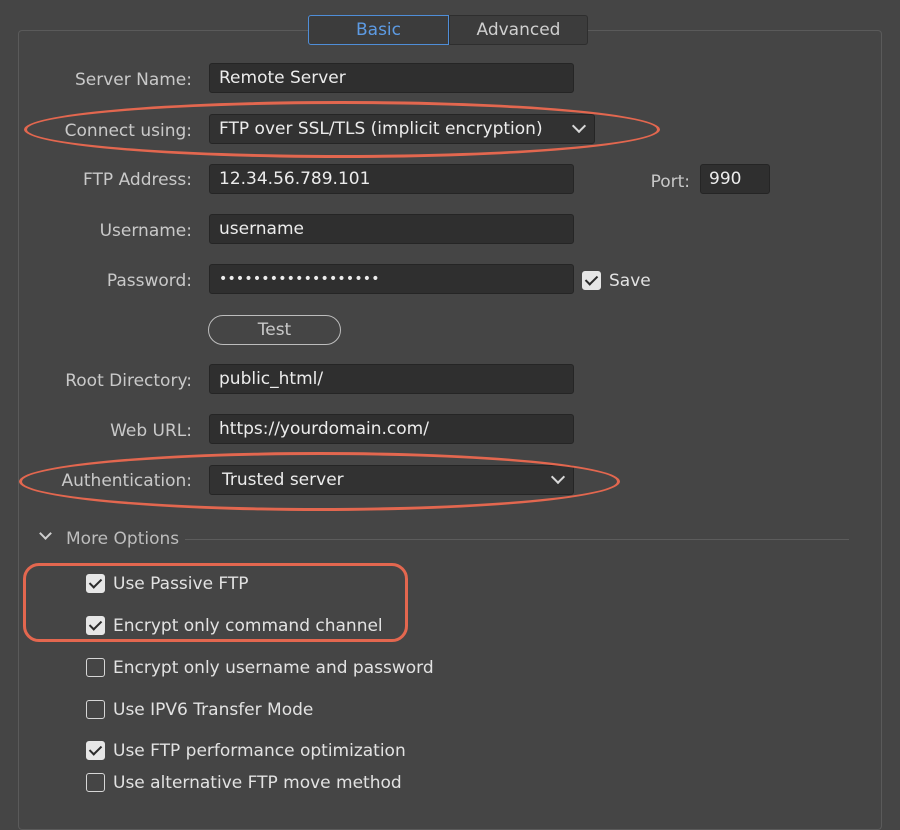  I want to click on more-options-toggle: More Options, so click(122, 539).